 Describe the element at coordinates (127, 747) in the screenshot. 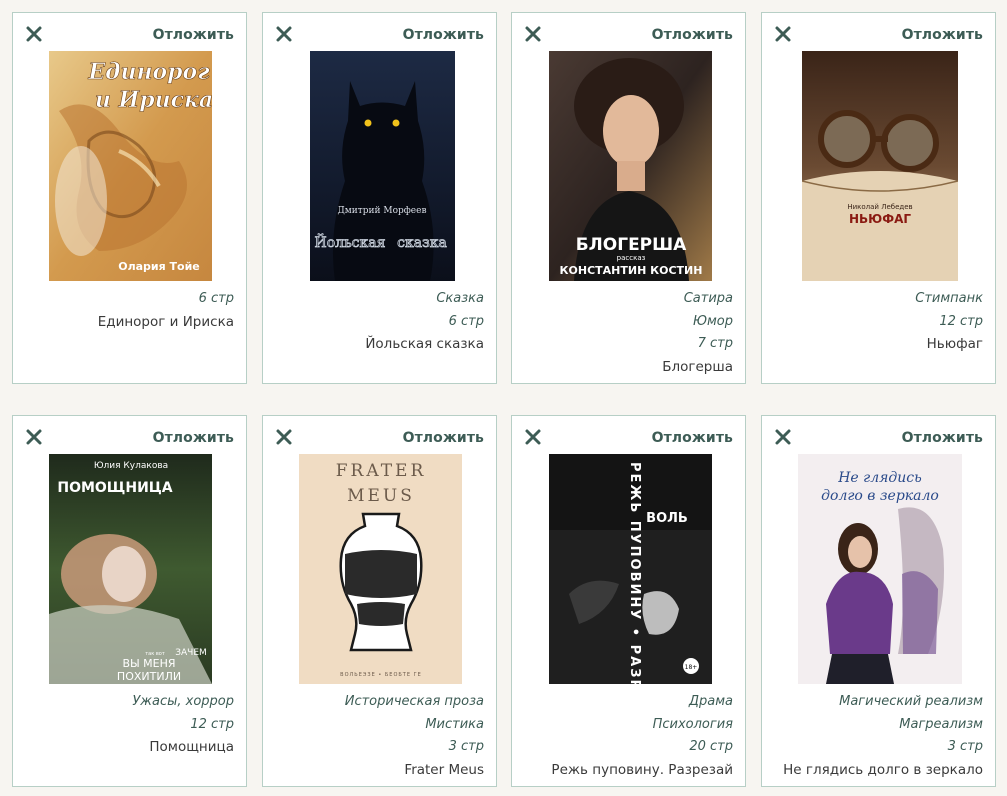

I see `book-title: Помощница` at that location.